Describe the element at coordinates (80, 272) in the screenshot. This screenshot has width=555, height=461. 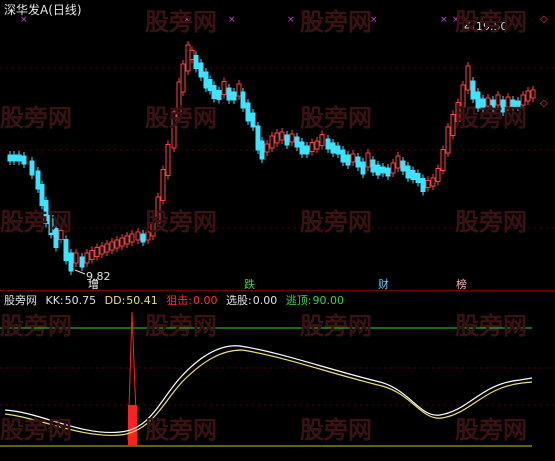
I see `low-marker-line` at that location.